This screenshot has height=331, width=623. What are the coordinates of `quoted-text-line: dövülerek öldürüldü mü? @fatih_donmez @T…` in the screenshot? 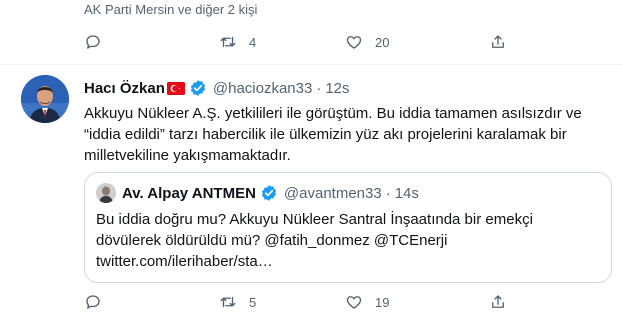 It's located at (272, 240).